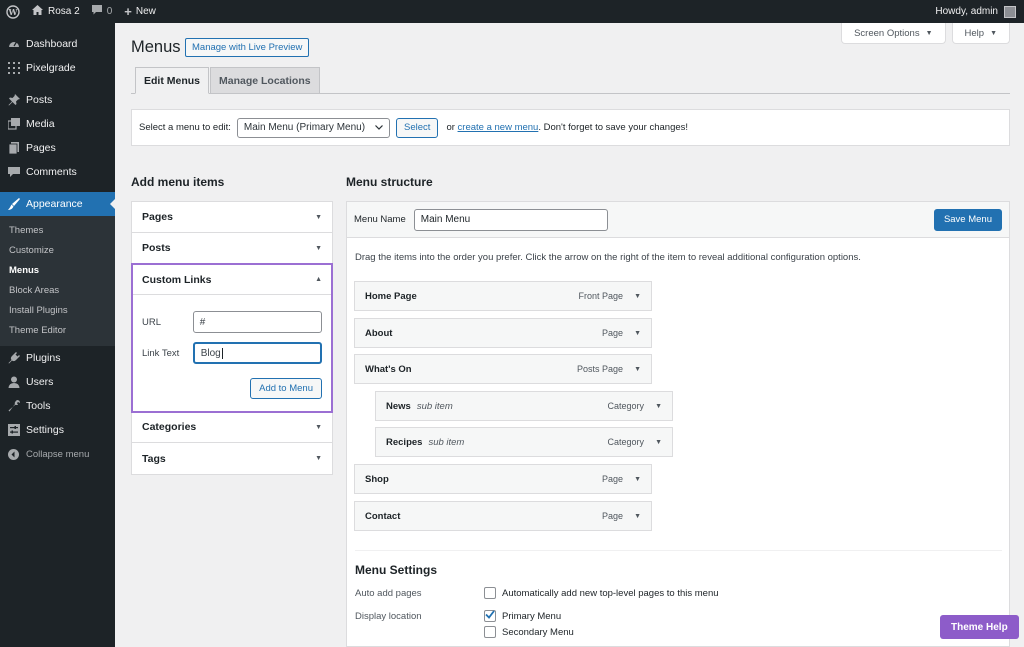 This screenshot has height=647, width=1024. Describe the element at coordinates (57, 124) in the screenshot. I see `sidebar-item-media: Media` at that location.